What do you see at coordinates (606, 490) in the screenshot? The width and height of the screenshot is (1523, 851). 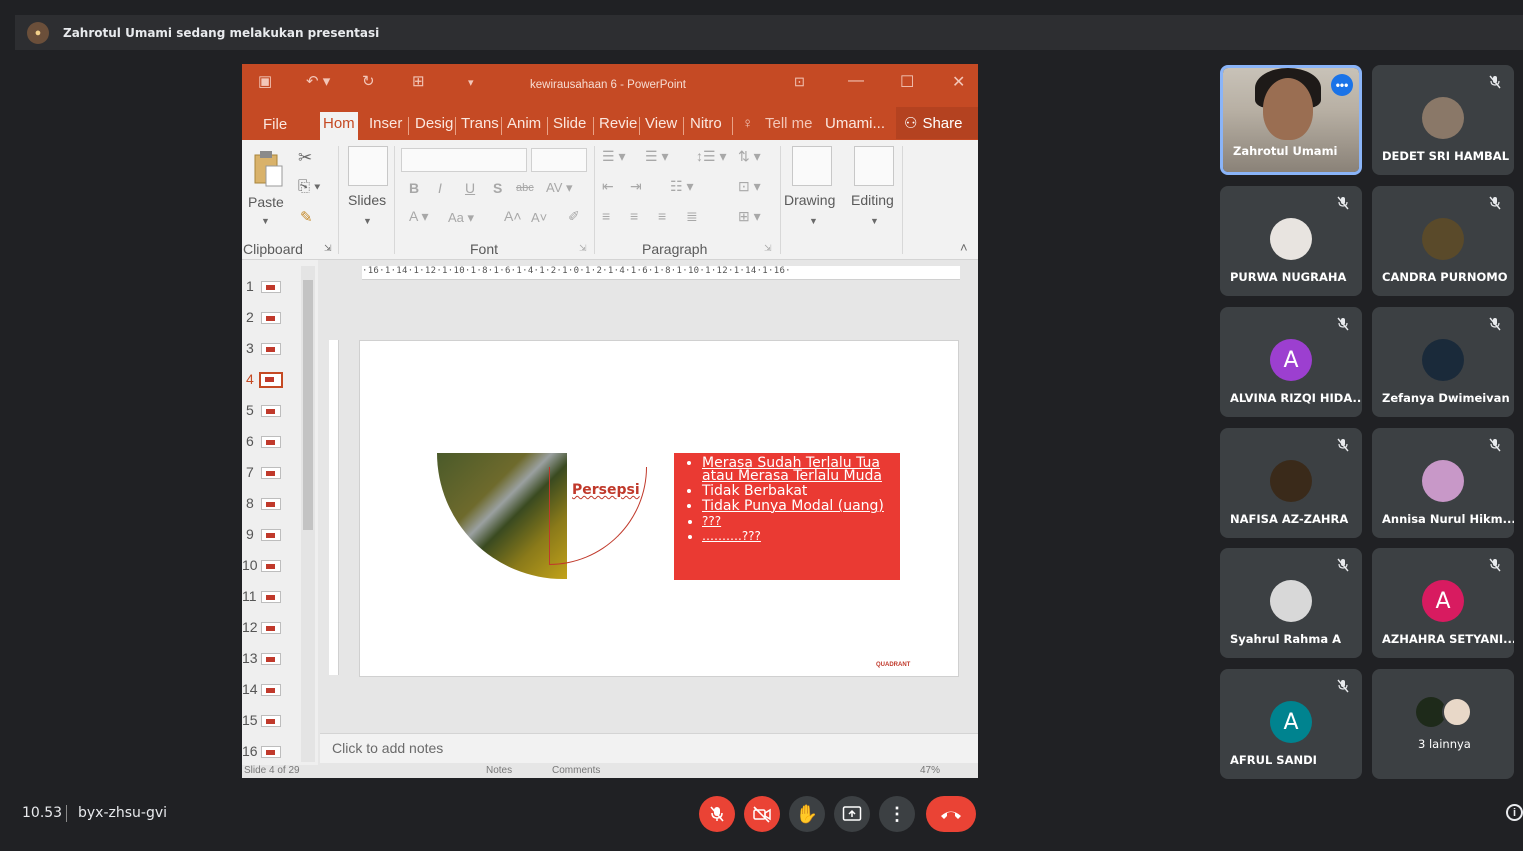 I see `circle-label: Persepsi` at bounding box center [606, 490].